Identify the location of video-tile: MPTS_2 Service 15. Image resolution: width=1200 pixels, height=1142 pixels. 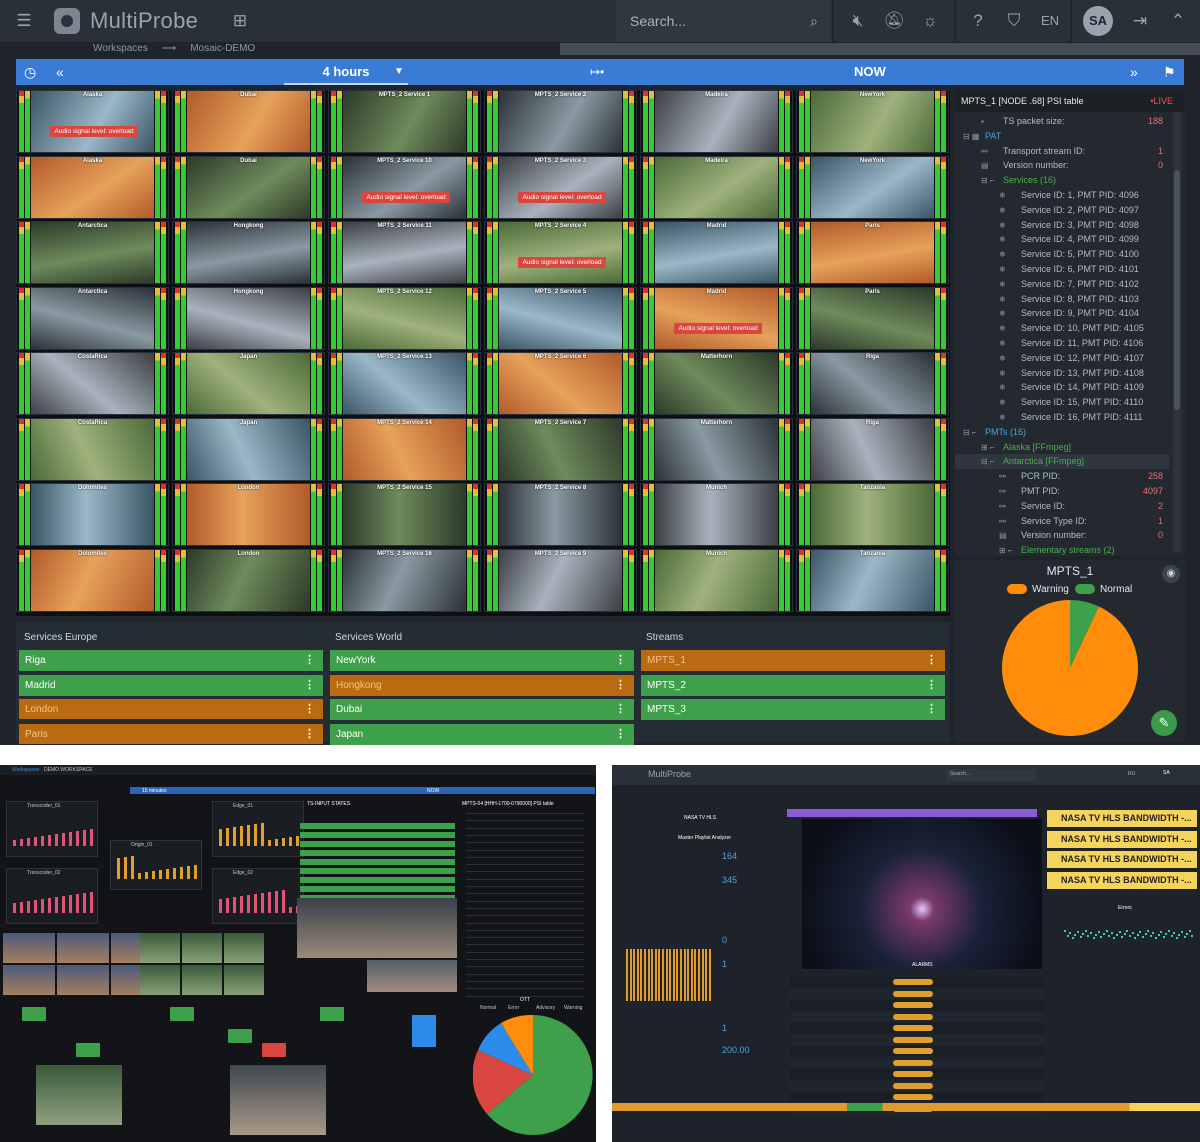
(404, 514).